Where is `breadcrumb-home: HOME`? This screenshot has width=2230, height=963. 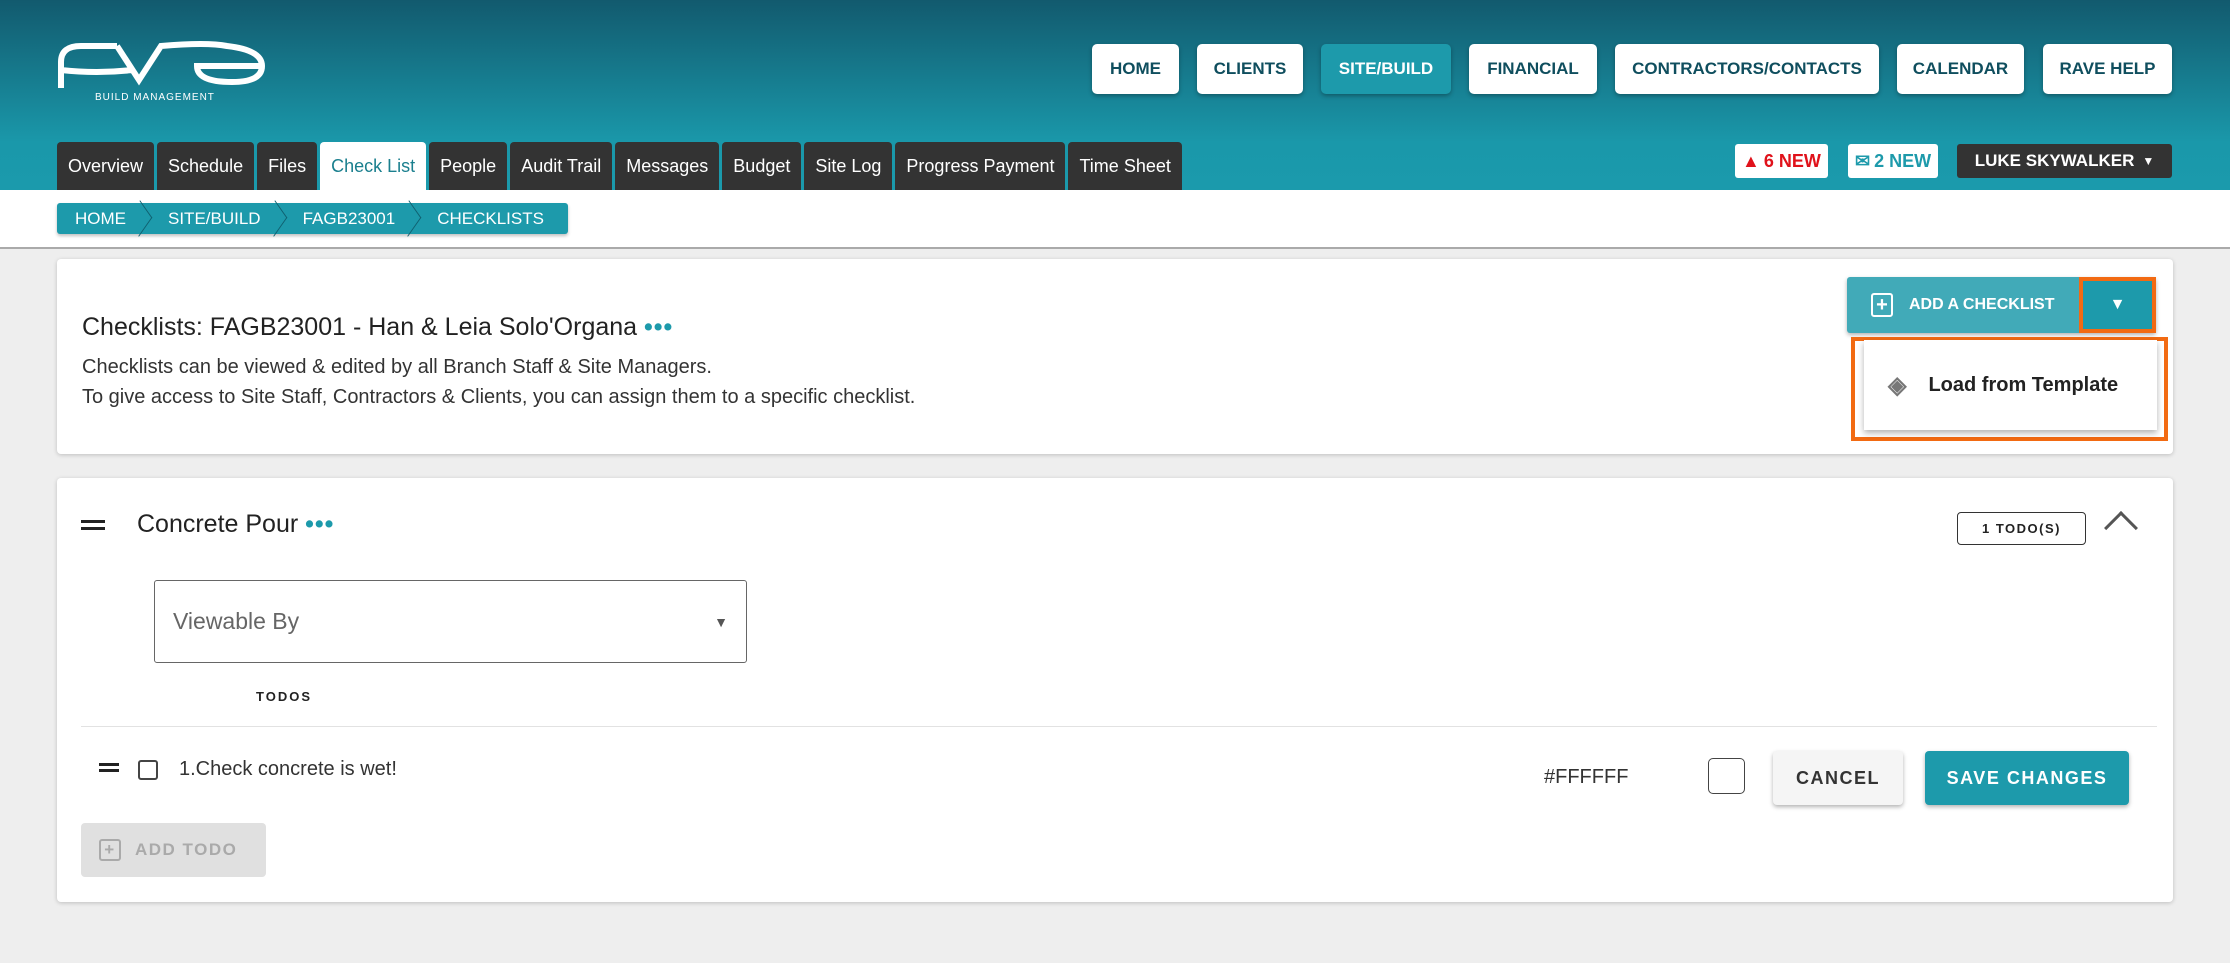 breadcrumb-home: HOME is located at coordinates (103, 218).